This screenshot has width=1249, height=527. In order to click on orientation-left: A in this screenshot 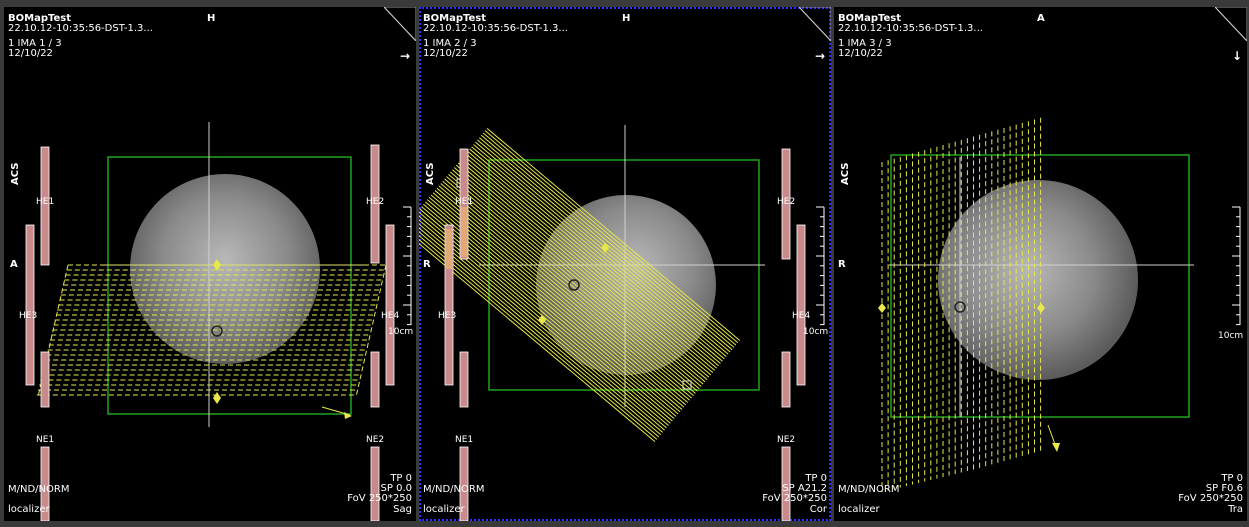, I will do `click(14, 264)`.